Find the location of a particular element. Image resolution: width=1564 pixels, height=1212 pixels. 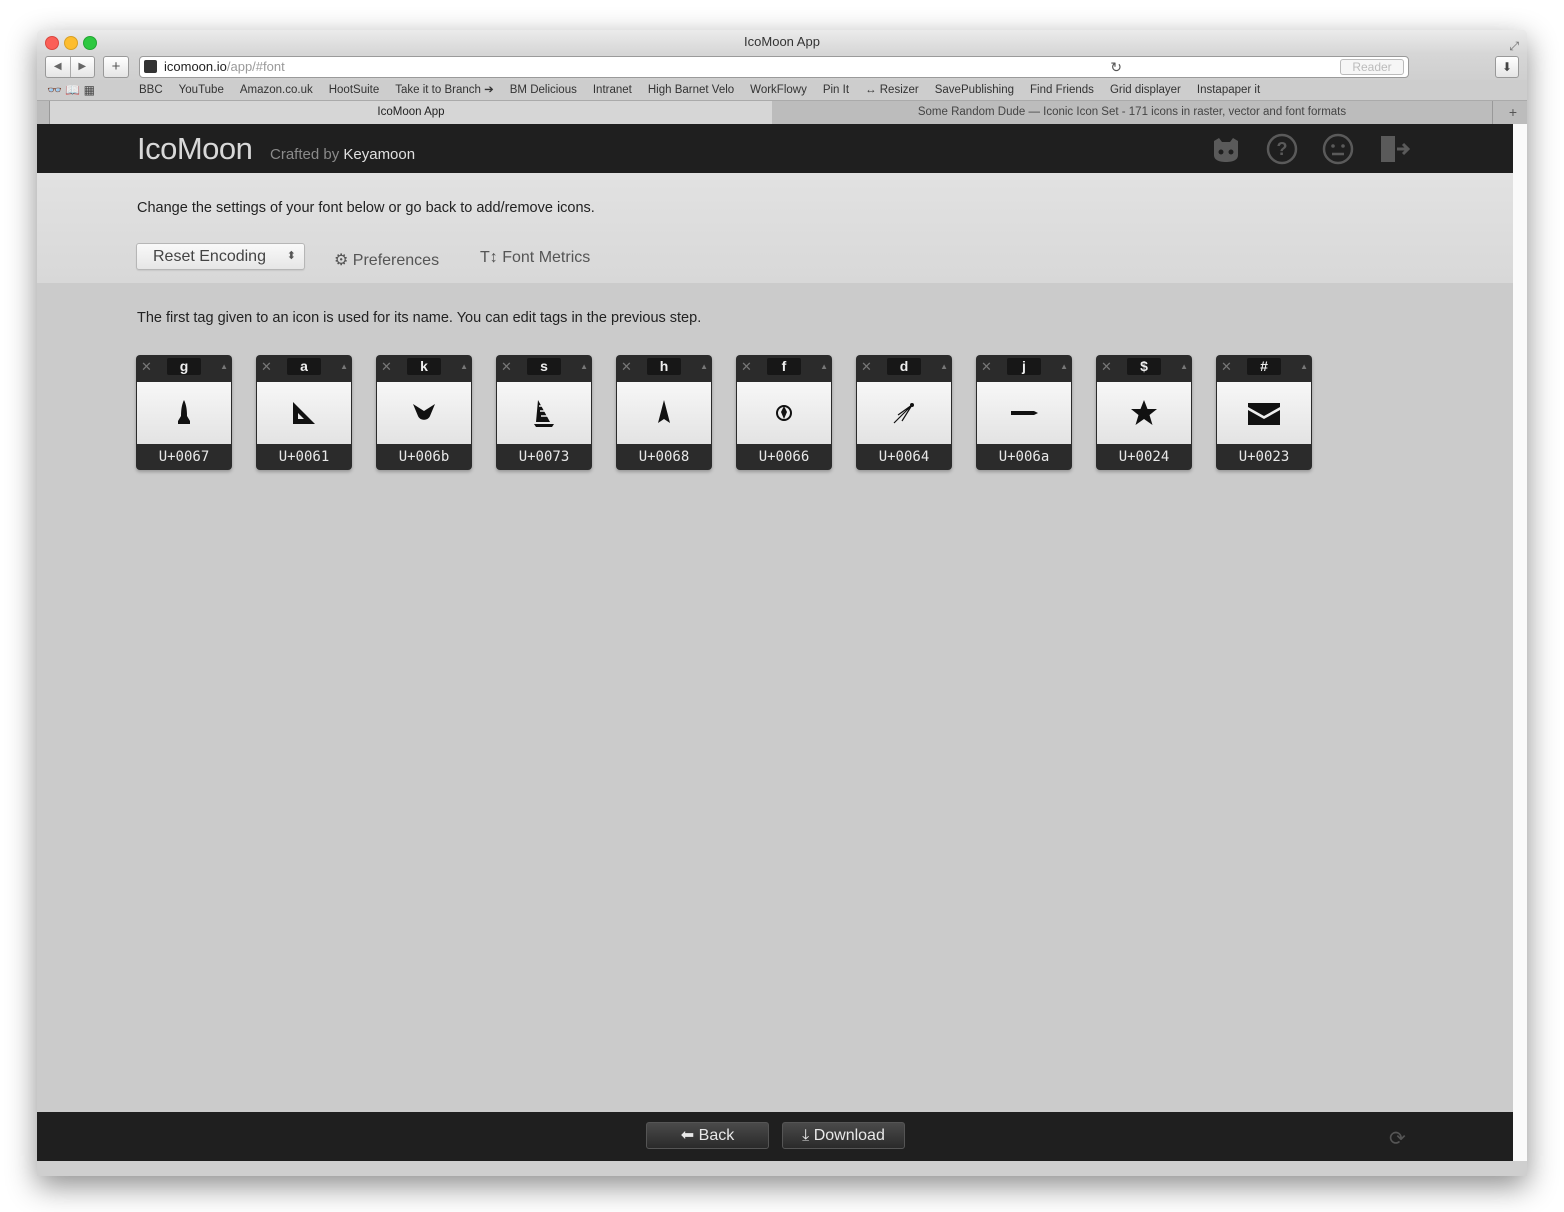

scrollbar-track is located at coordinates (1520, 642).